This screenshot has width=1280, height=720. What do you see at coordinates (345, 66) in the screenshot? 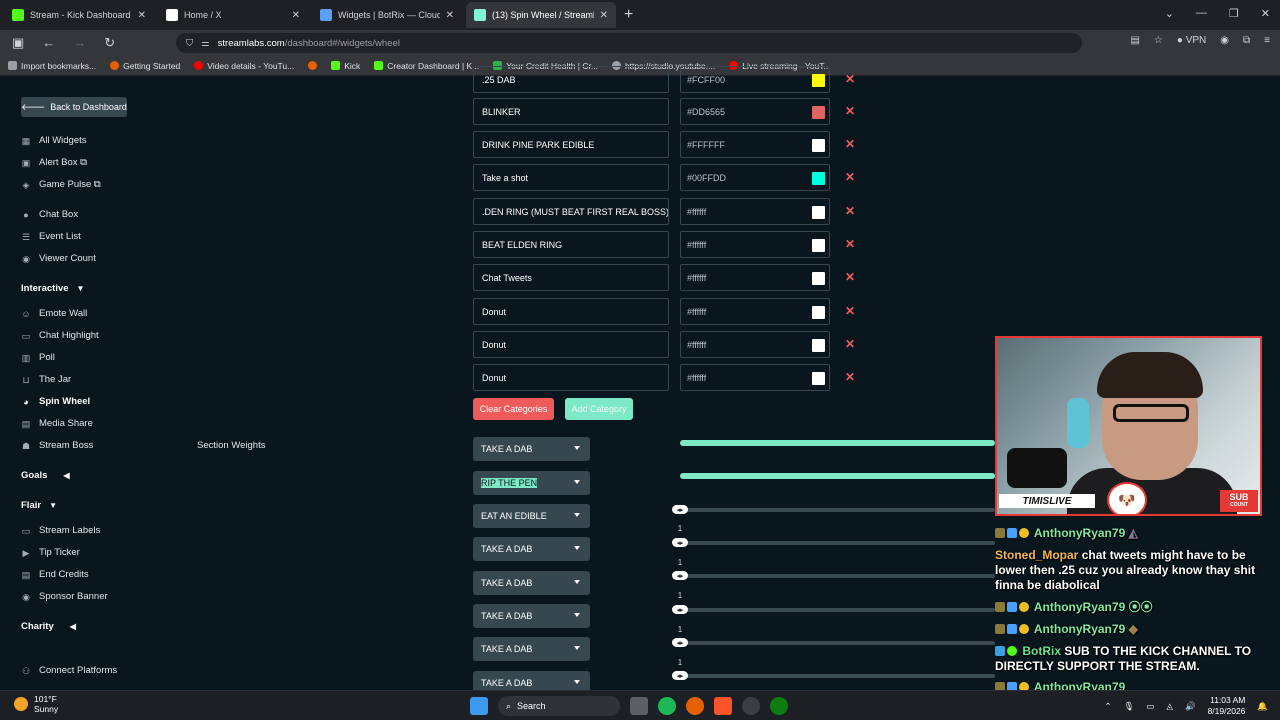
I see `bookmark-item: Kick` at bounding box center [345, 66].